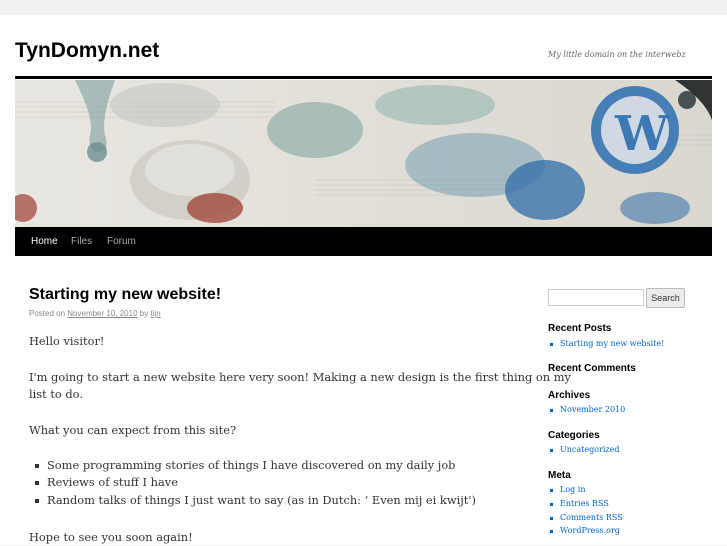 This screenshot has height=546, width=727. Describe the element at coordinates (363, 77) in the screenshot. I see `header-rule` at that location.